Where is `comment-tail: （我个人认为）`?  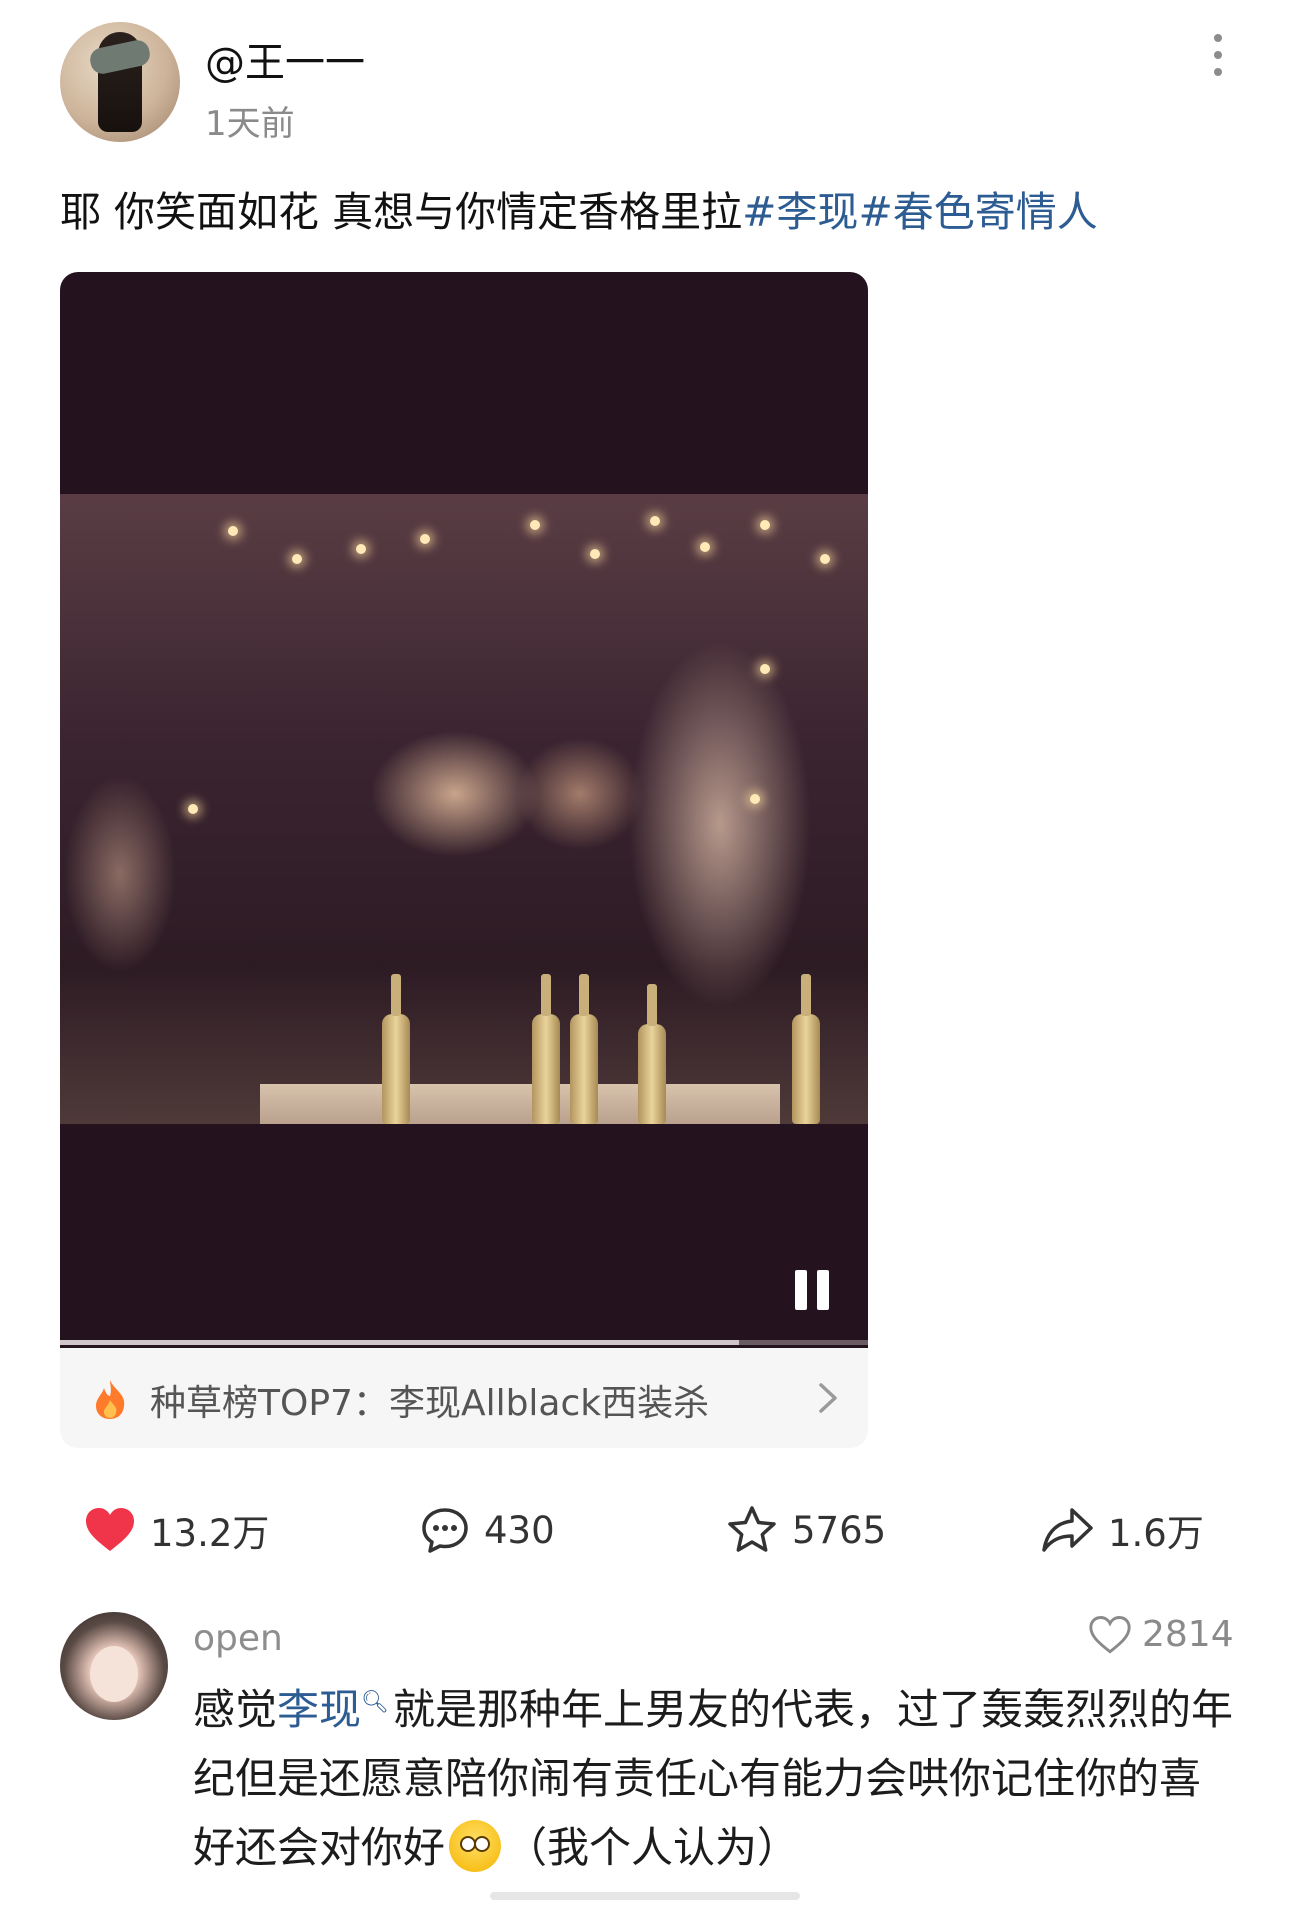 comment-tail: （我个人认为） is located at coordinates (652, 1847).